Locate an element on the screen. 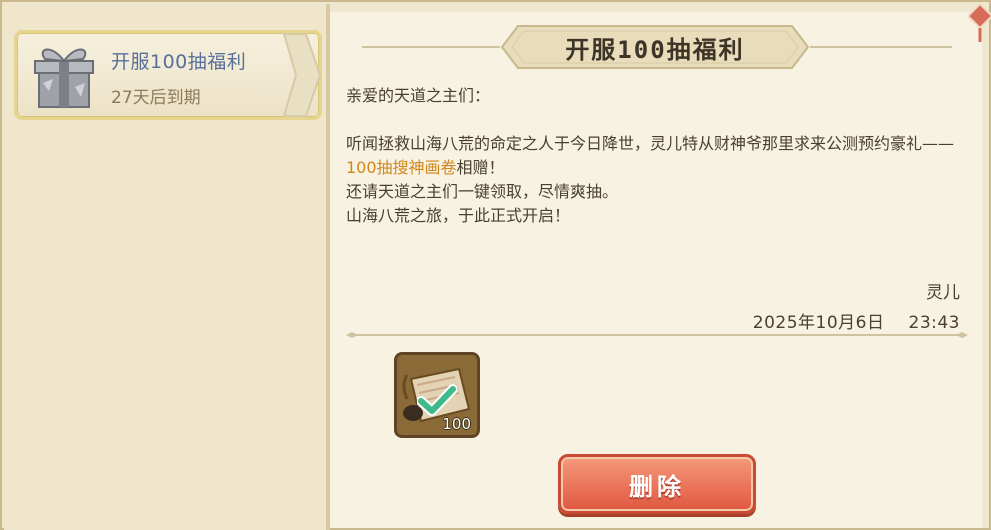 This screenshot has height=530, width=991. selected-arrow-icon is located at coordinates (302, 75).